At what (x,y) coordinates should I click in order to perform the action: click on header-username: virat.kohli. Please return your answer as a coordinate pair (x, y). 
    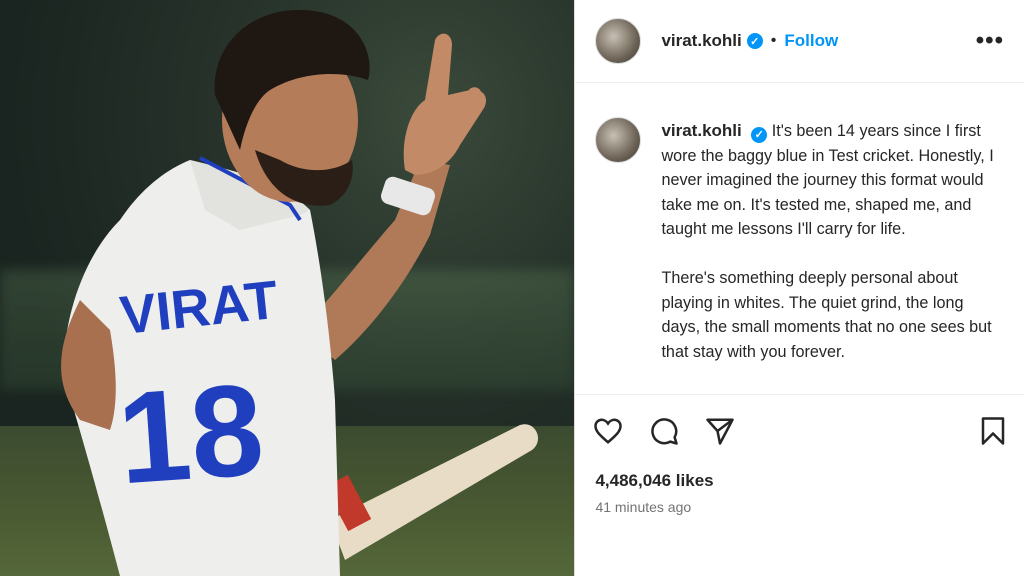
    Looking at the image, I should click on (701, 41).